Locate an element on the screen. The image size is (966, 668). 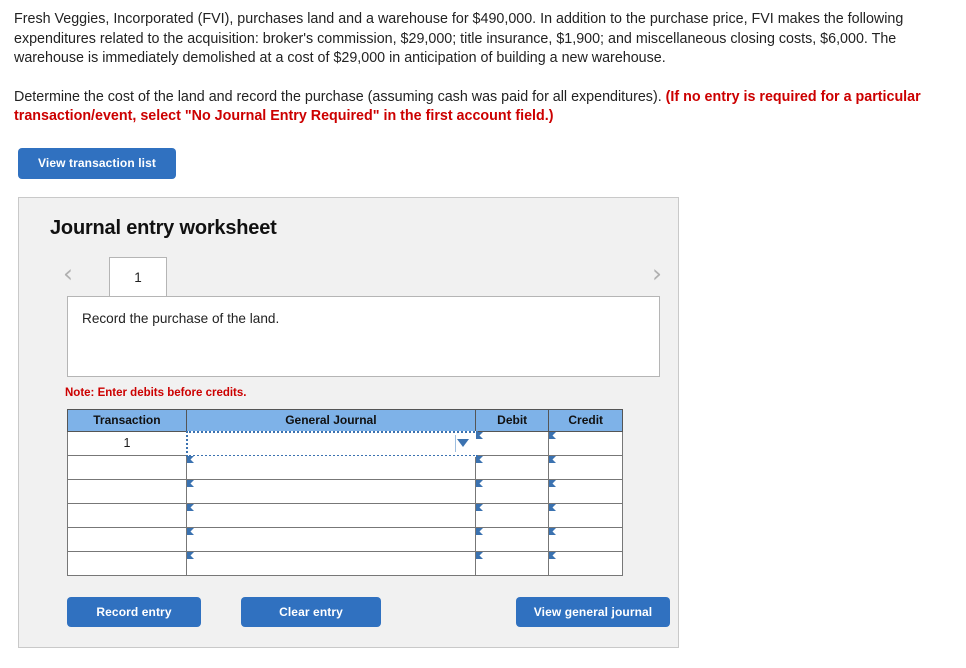
column-header-credit: Credit is located at coordinates (585, 420).